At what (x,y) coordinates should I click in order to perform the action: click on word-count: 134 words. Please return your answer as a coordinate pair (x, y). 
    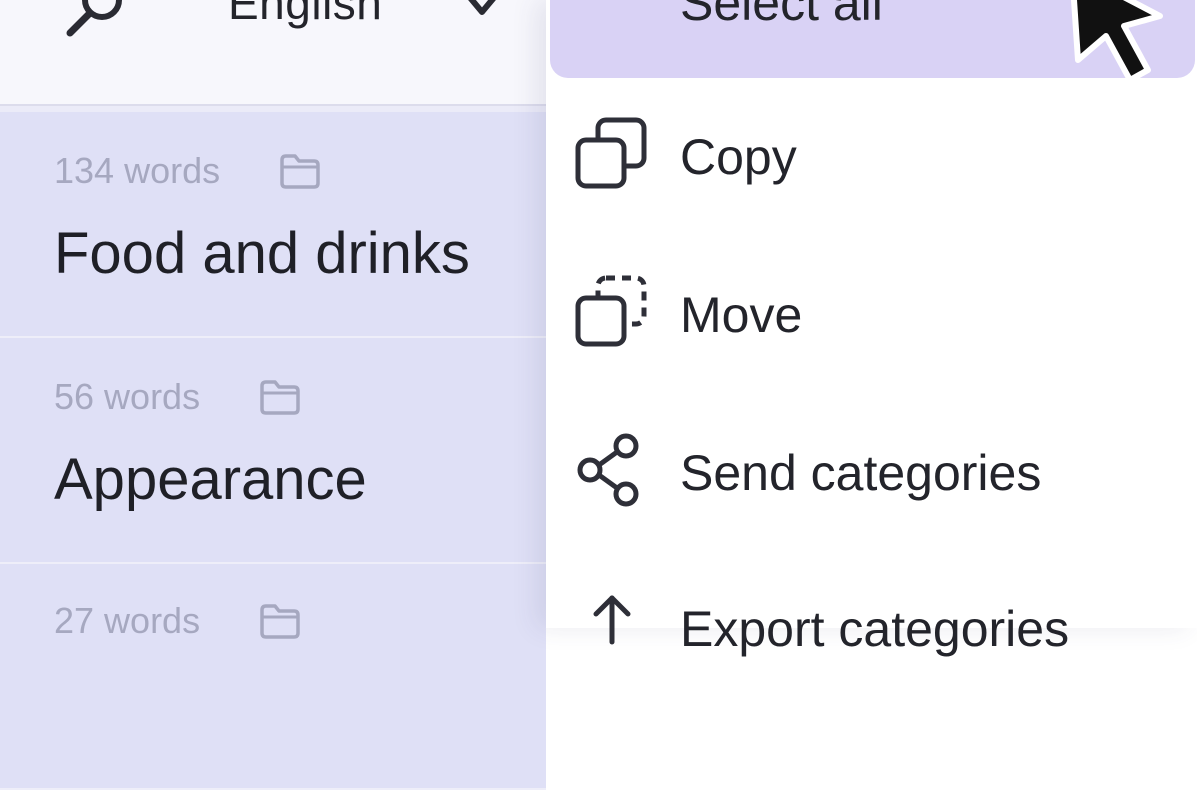
    Looking at the image, I should click on (137, 170).